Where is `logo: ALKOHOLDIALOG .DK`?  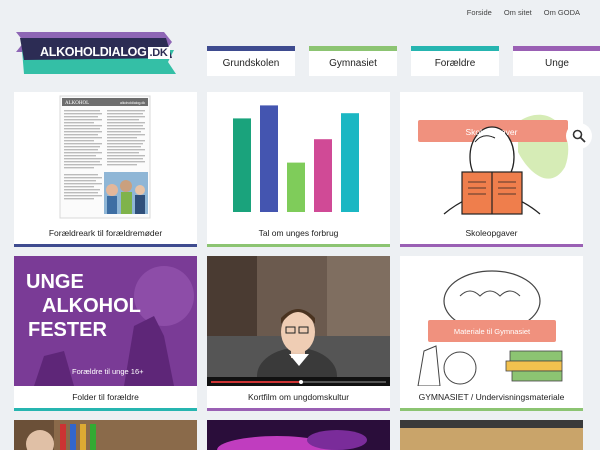
logo: ALKOHOLDIALOG .DK is located at coordinates (96, 53).